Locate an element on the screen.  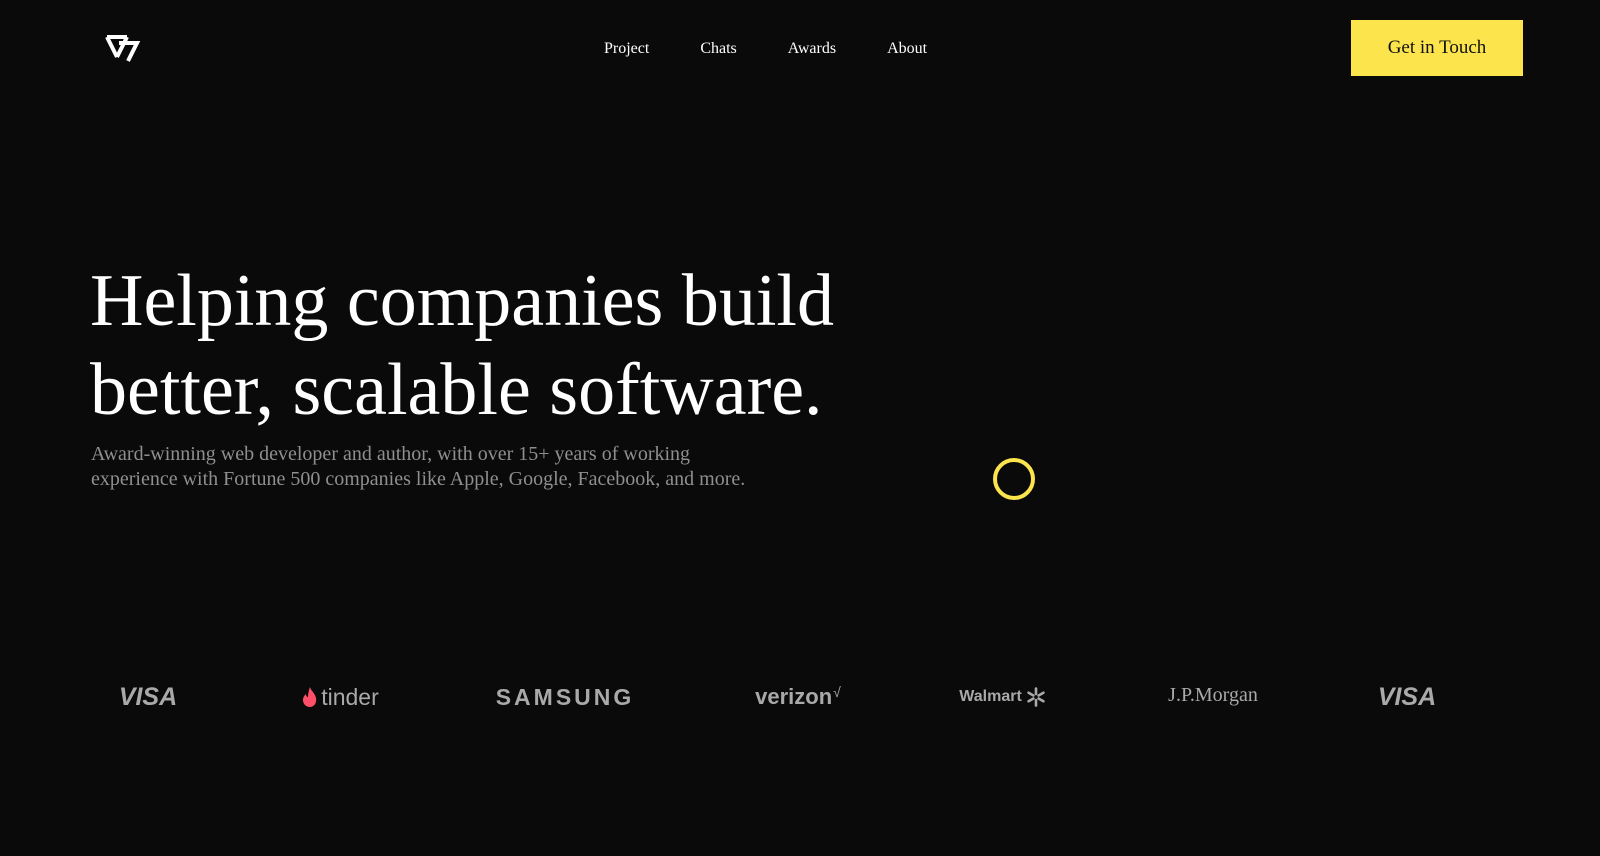
client-logo-visa-text: VISA is located at coordinates (148, 696).